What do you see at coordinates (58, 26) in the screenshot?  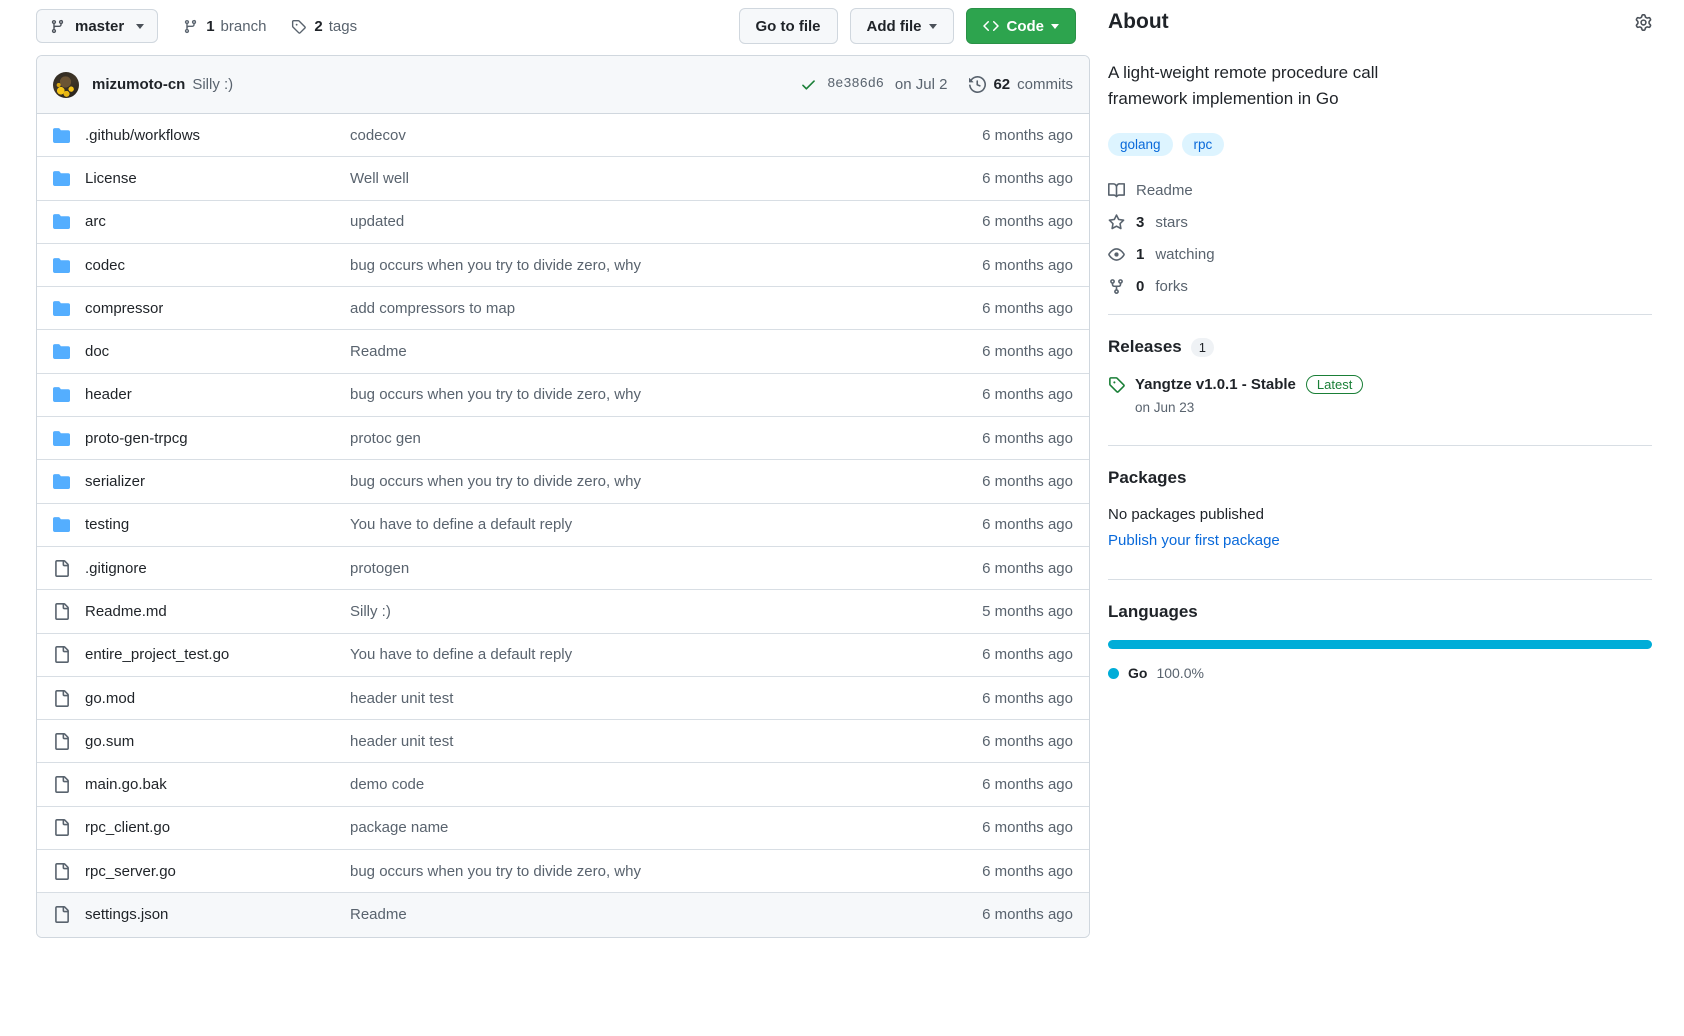 I see `git-branch-icon` at bounding box center [58, 26].